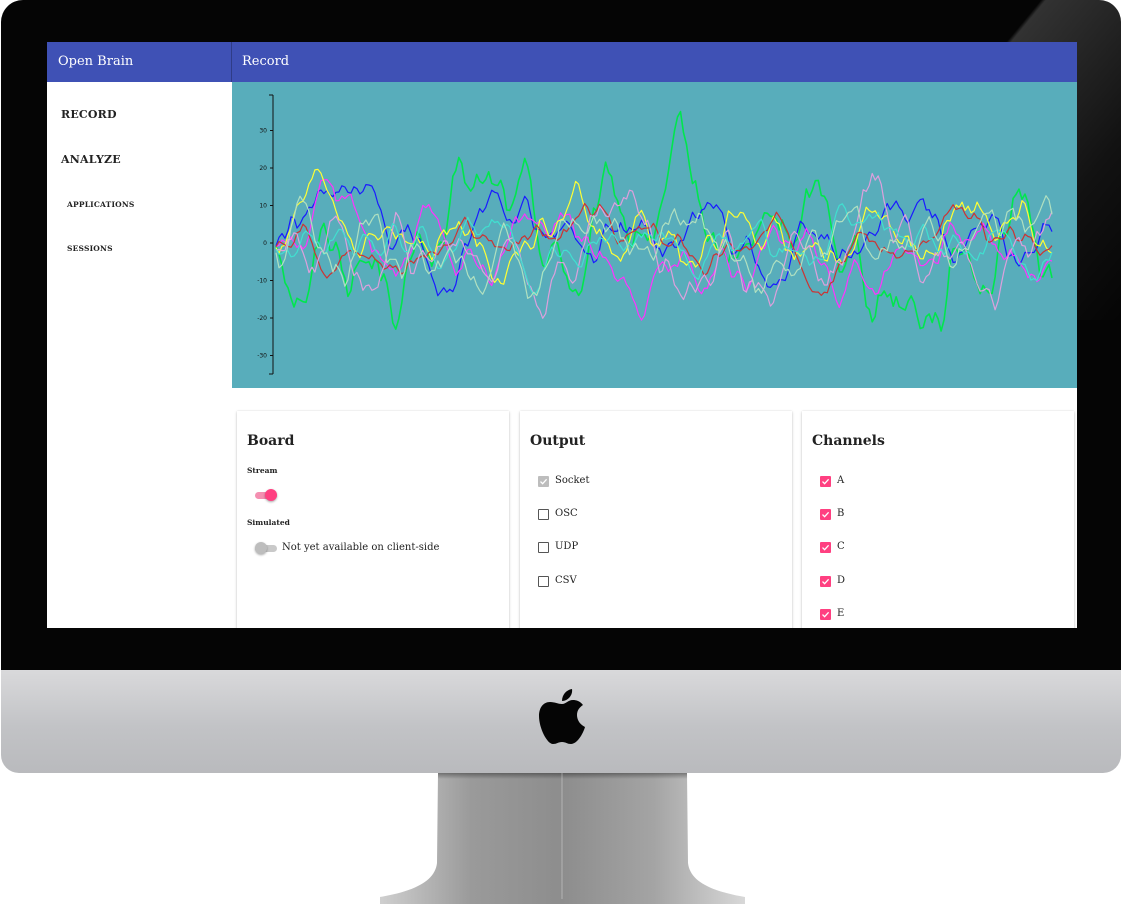 The height and width of the screenshot is (904, 1122). Describe the element at coordinates (558, 441) in the screenshot. I see `output-title: Output` at that location.